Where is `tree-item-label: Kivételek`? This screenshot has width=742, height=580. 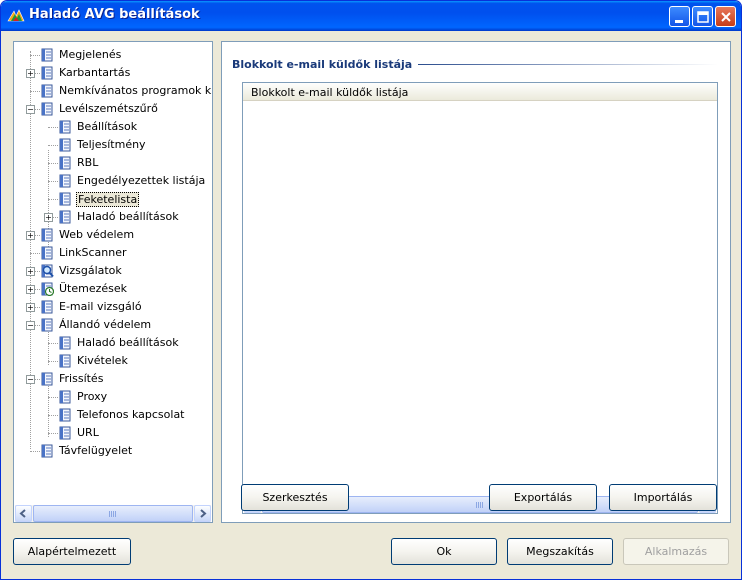
tree-item-label: Kivételek is located at coordinates (102, 360).